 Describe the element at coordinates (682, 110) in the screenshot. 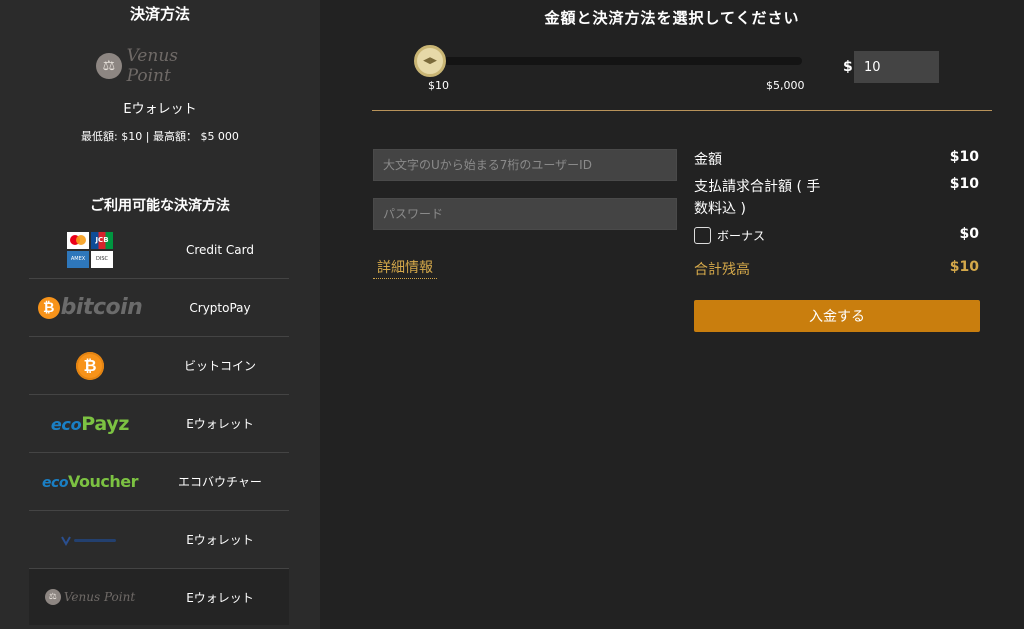

I see `divider` at that location.